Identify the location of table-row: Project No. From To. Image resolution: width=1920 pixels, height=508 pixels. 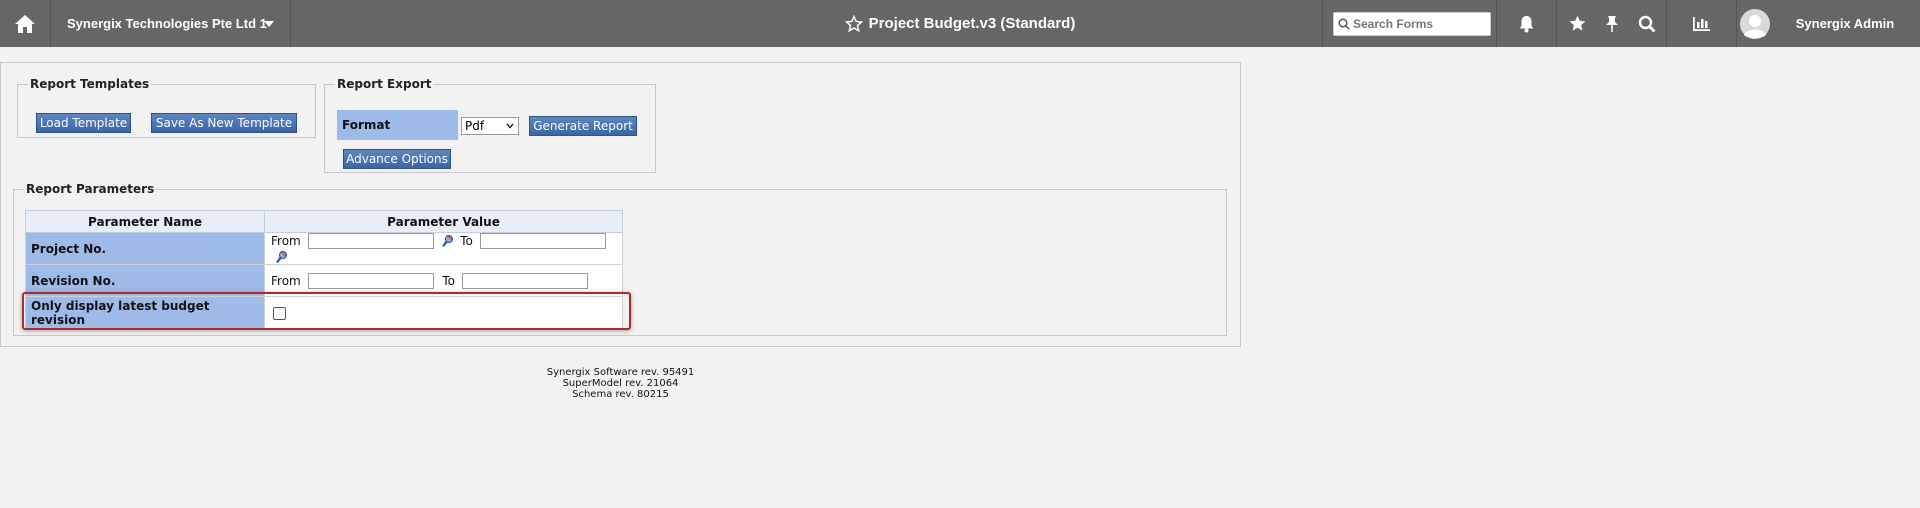
(324, 248).